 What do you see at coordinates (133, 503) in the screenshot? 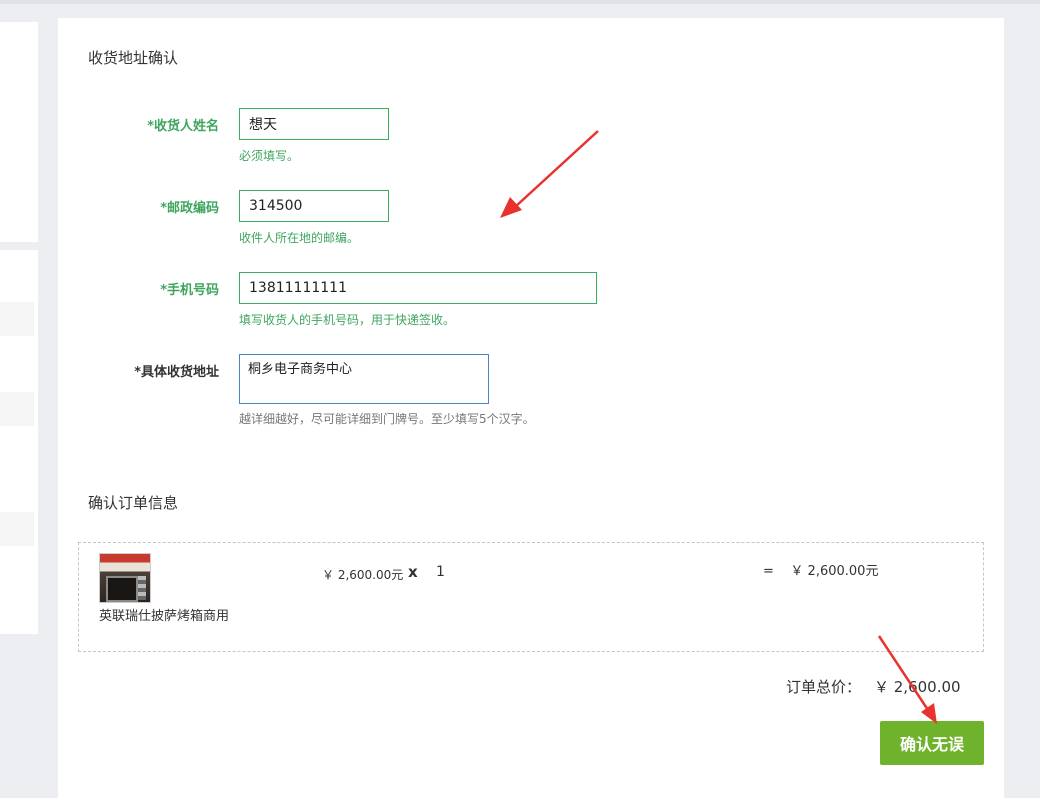
I see `order-section-title: 确认订单信息` at bounding box center [133, 503].